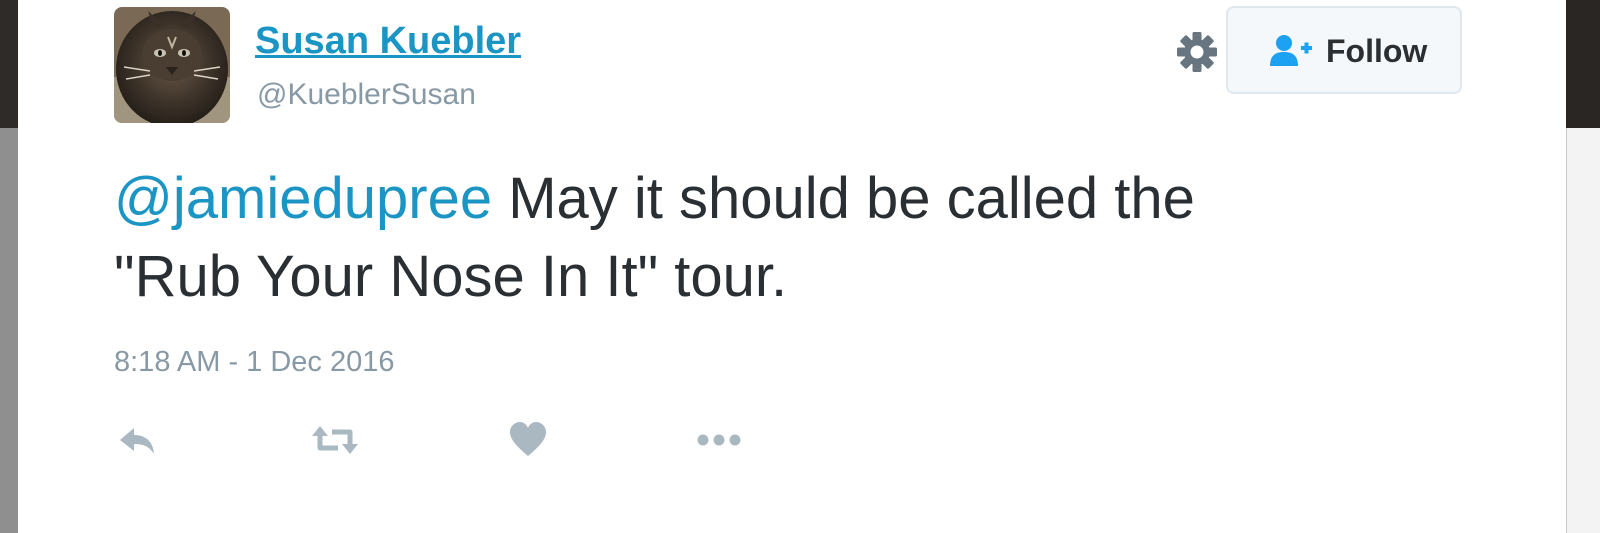  Describe the element at coordinates (388, 41) in the screenshot. I see `display-name-link: Susan Kuebler` at that location.